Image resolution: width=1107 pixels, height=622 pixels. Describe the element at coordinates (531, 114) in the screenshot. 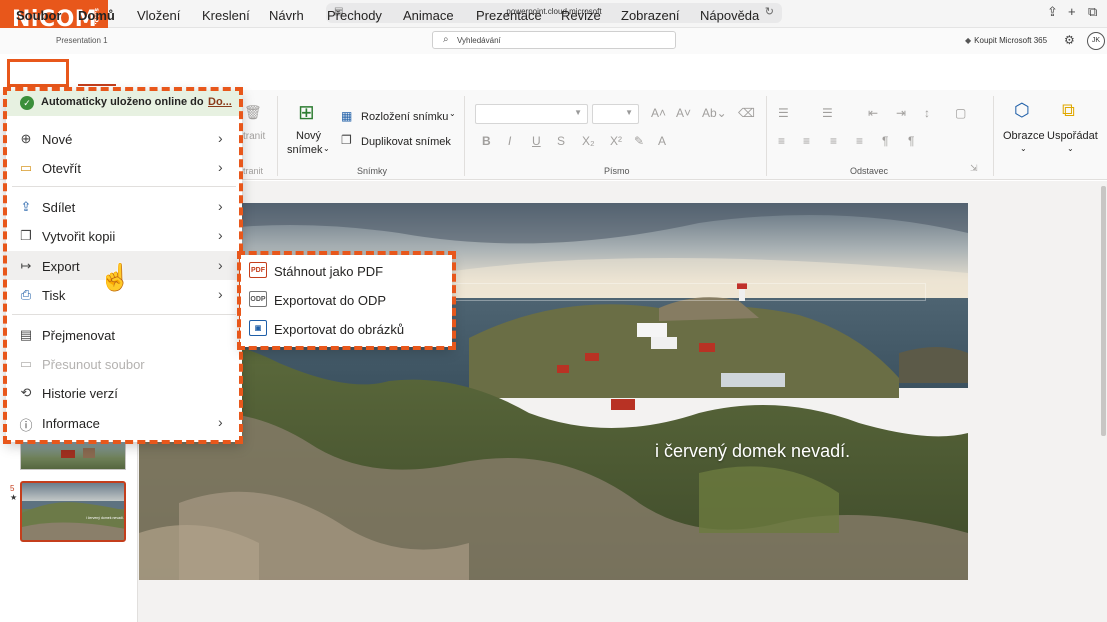

I see `font-family-select: ▼` at that location.